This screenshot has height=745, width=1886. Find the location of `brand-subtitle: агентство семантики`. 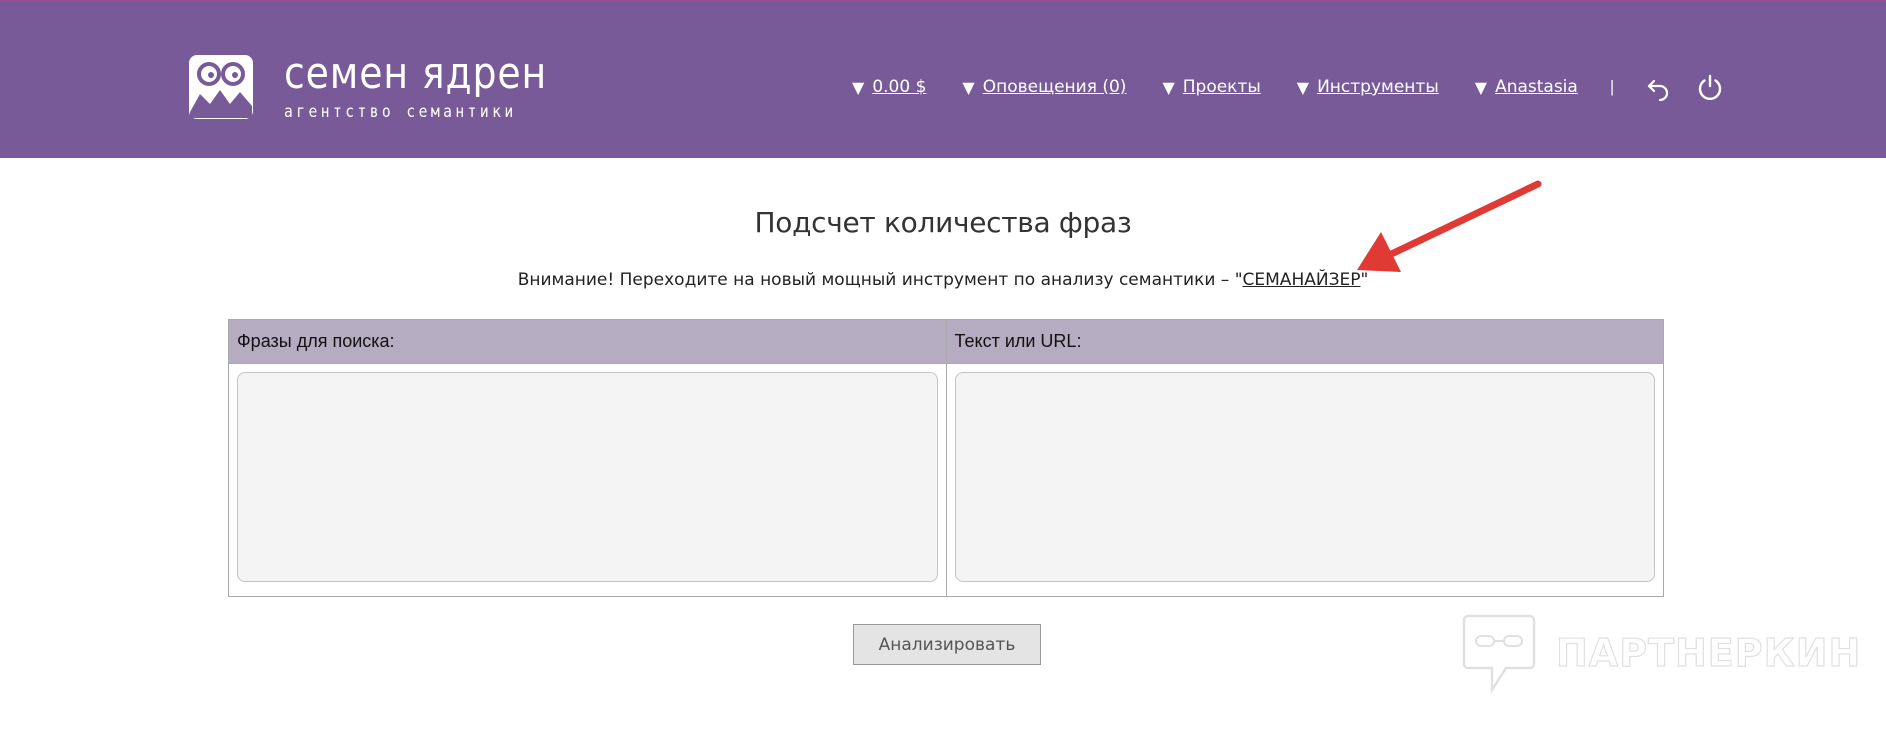

brand-subtitle: агентство семантики is located at coordinates (400, 112).